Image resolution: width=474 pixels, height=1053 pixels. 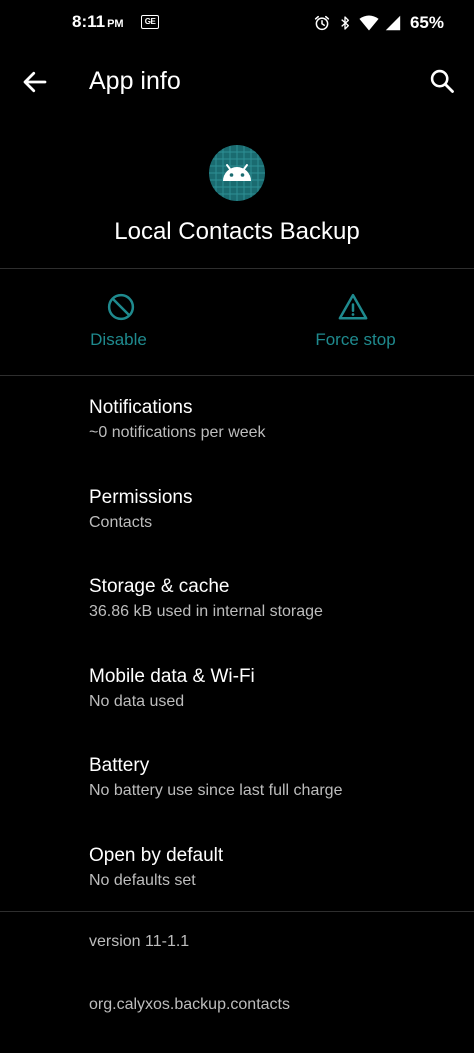 I want to click on item-summary: No defaults set, so click(x=142, y=880).